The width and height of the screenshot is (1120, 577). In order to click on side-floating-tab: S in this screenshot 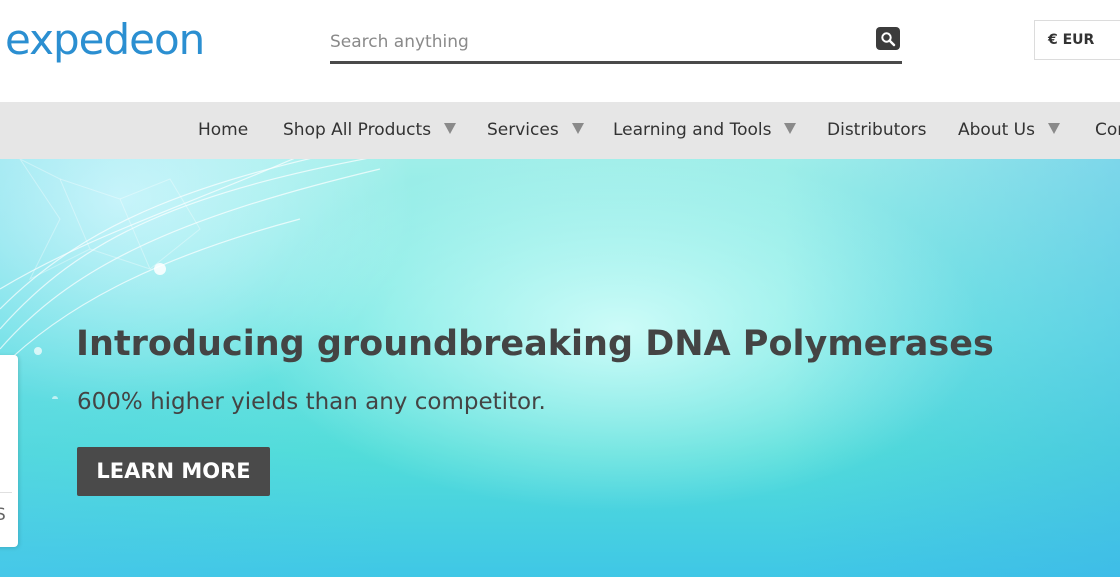, I will do `click(9, 451)`.